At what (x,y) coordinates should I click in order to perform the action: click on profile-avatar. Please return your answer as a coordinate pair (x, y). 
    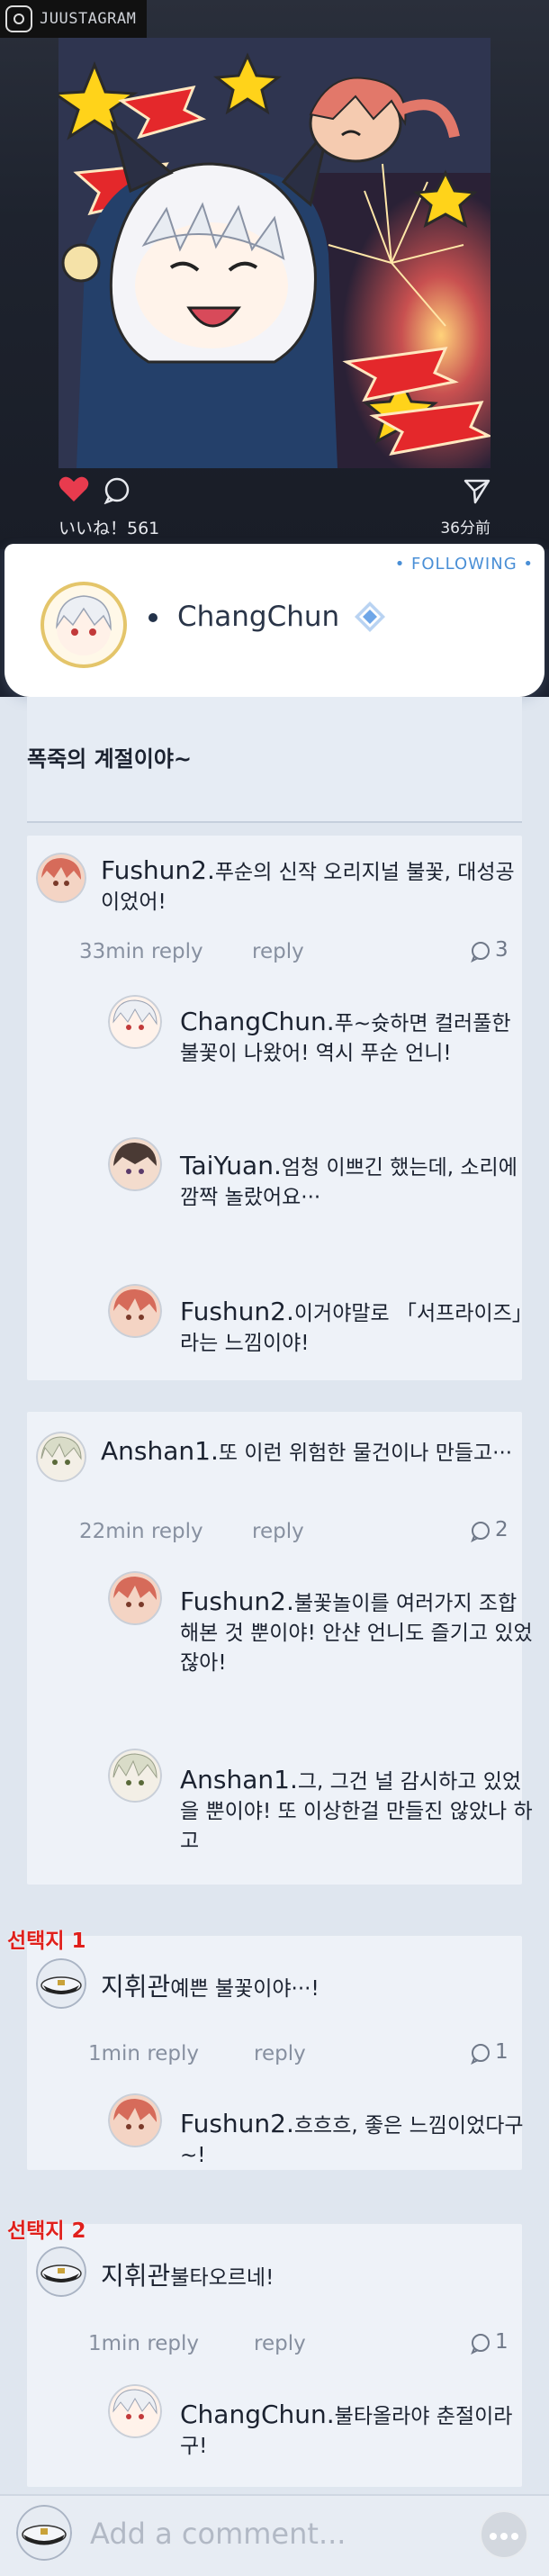
    Looking at the image, I should click on (84, 627).